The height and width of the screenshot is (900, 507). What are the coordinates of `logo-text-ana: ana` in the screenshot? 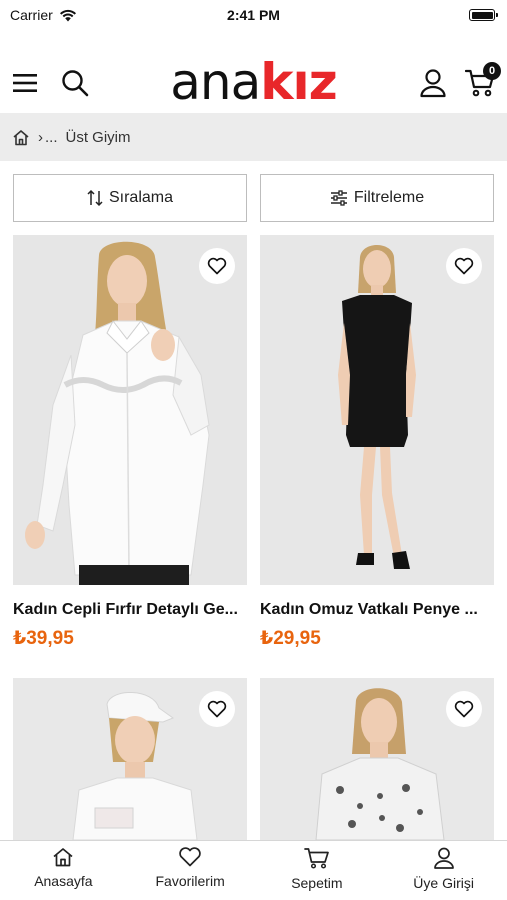 It's located at (215, 82).